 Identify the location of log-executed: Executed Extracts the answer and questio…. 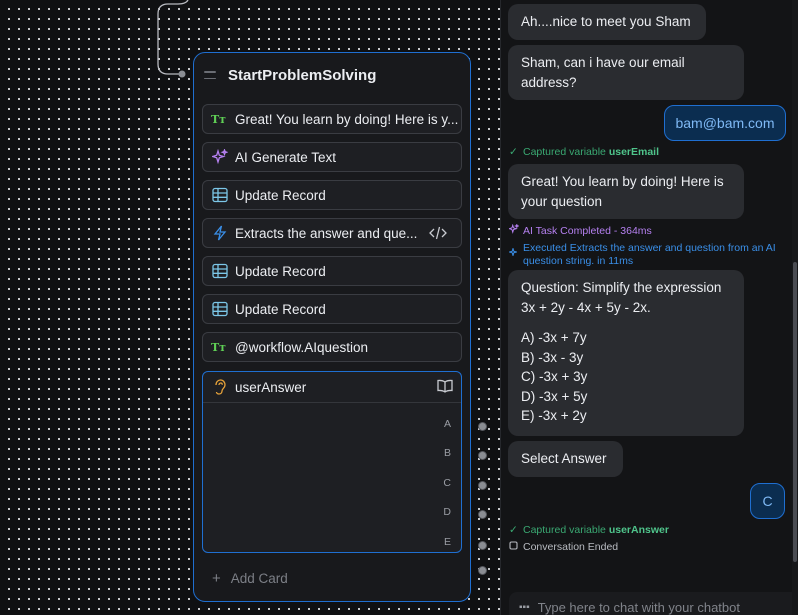
(641, 255).